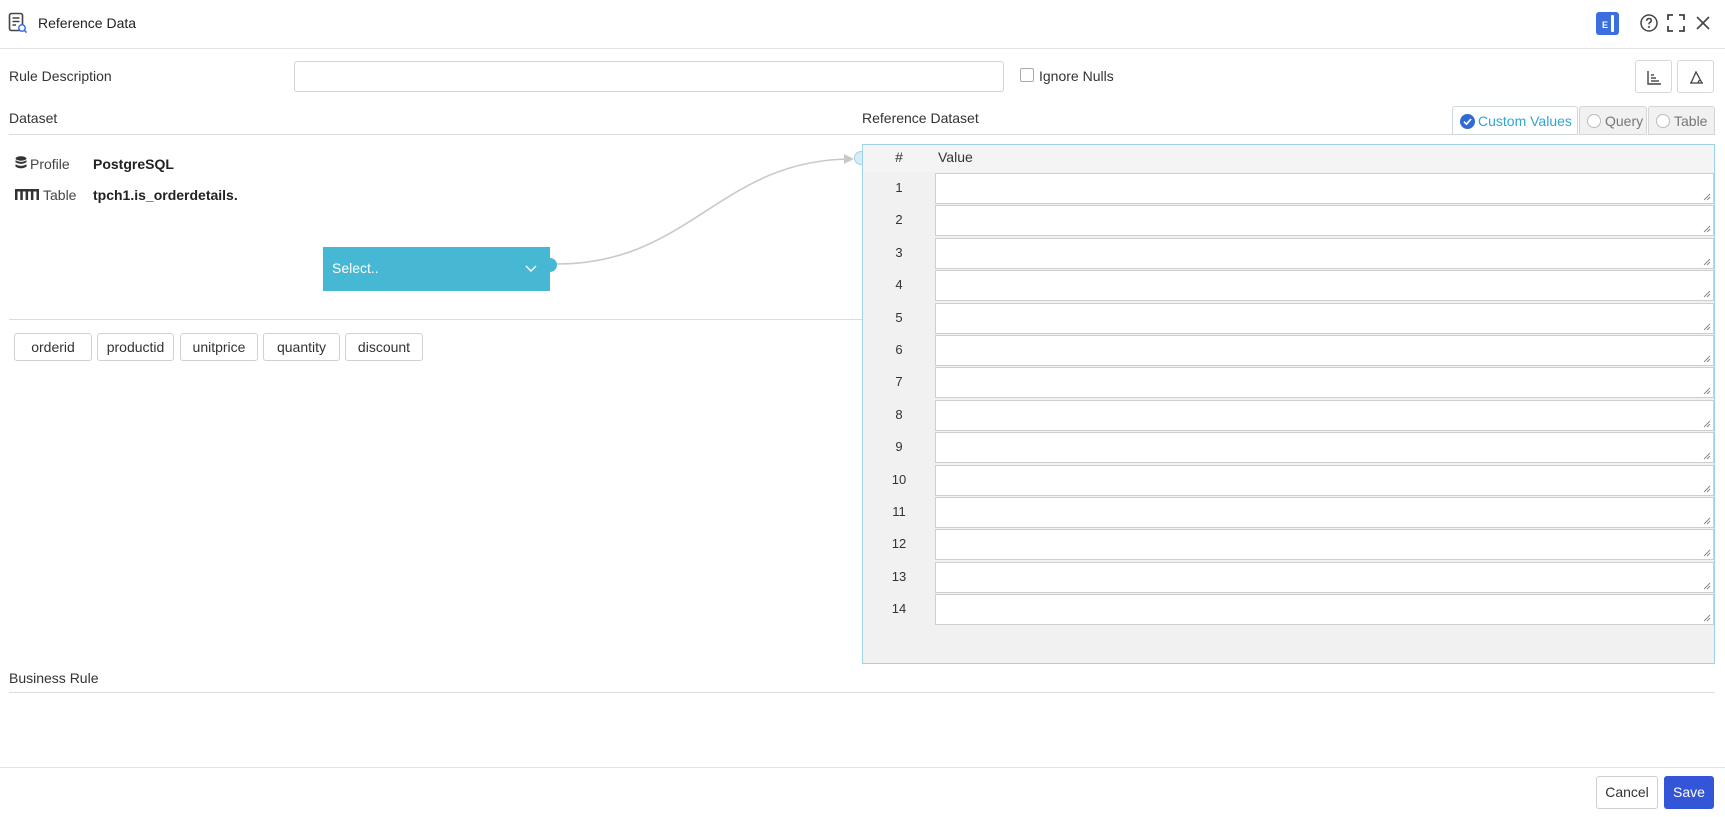 The width and height of the screenshot is (1725, 817). What do you see at coordinates (53, 347) in the screenshot?
I see `column-chip: orderid` at bounding box center [53, 347].